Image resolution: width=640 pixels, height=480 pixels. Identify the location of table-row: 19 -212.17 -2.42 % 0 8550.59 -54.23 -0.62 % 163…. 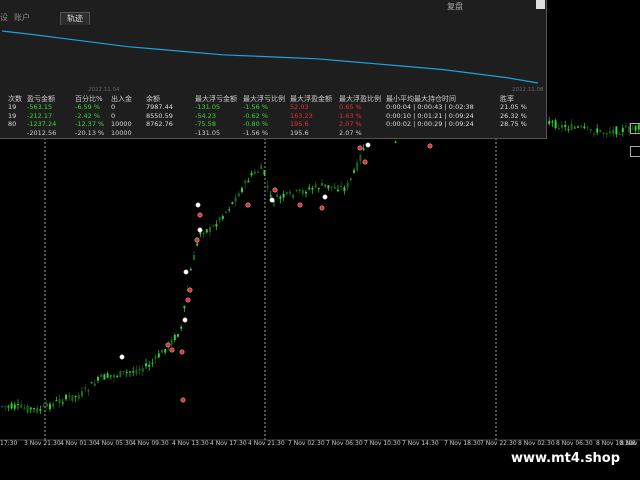
(273, 116).